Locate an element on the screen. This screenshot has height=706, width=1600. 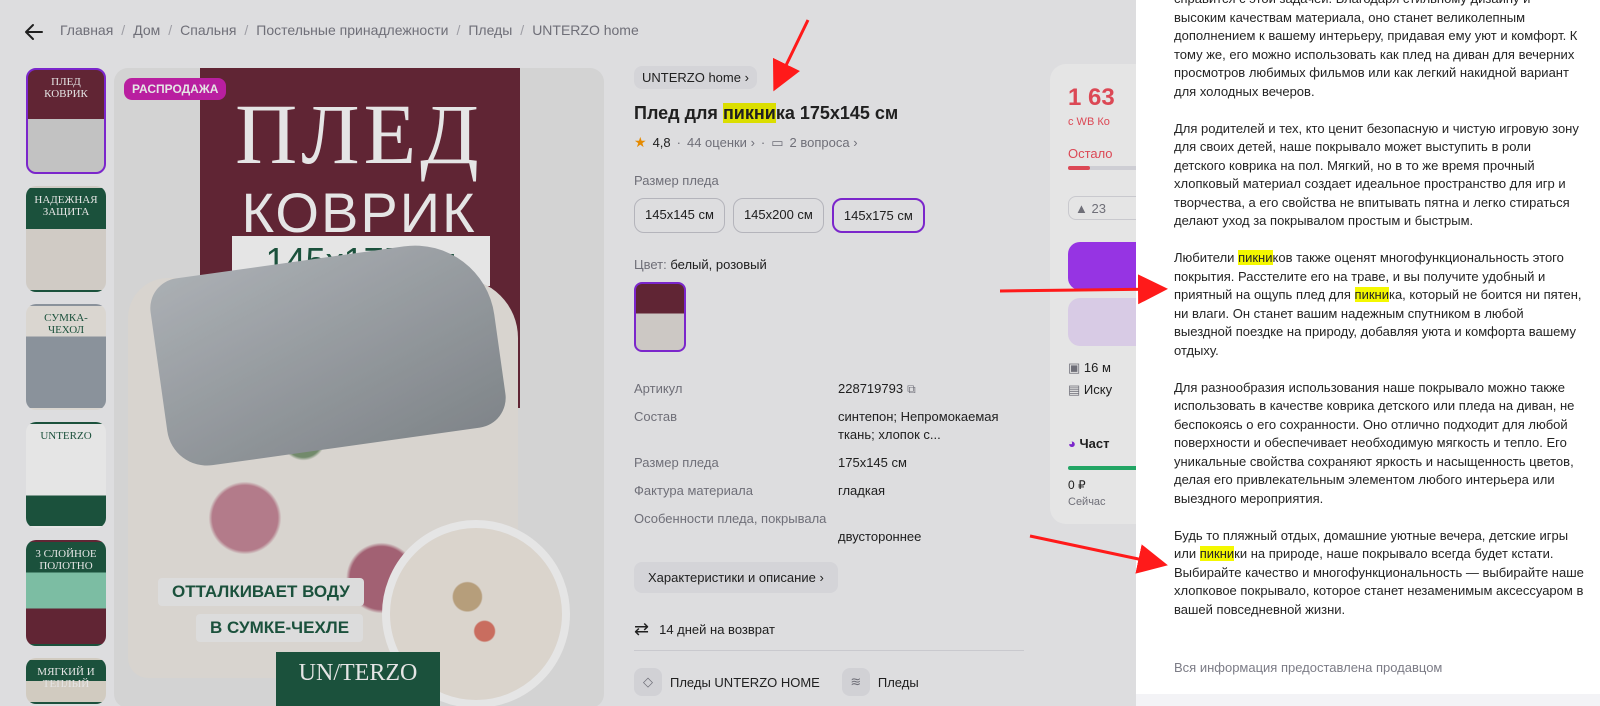
text-fragment: Любители is located at coordinates (1206, 257).